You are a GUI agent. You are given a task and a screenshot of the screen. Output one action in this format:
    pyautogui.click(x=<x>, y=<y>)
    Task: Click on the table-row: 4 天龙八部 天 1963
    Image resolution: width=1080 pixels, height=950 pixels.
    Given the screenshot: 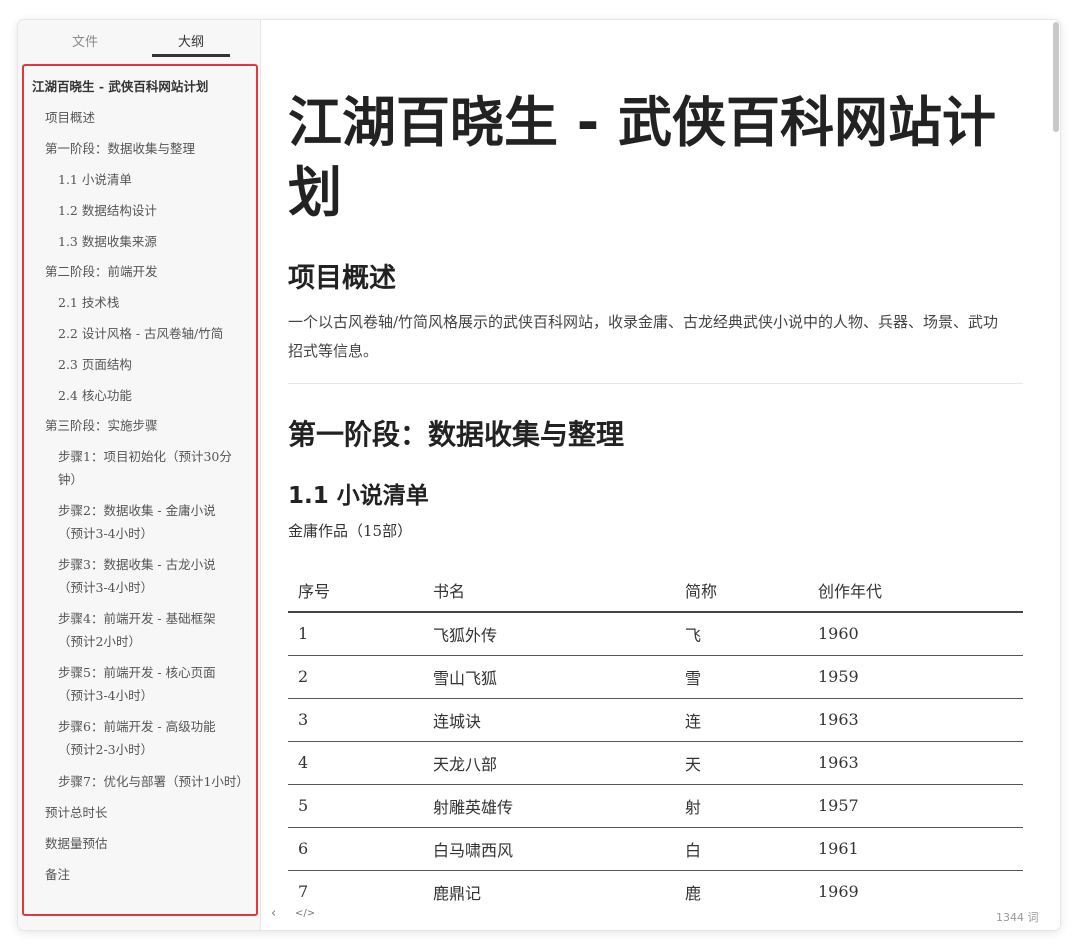 What is the action you would take?
    pyautogui.click(x=655, y=763)
    